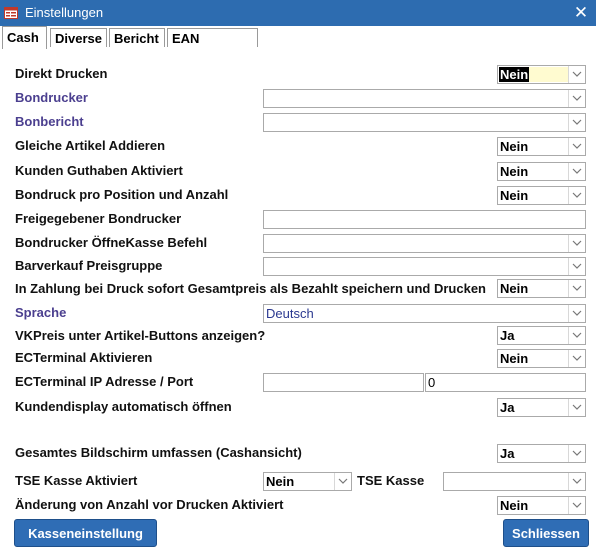  Describe the element at coordinates (64, 12) in the screenshot. I see `window-title: Einstellungen` at that location.